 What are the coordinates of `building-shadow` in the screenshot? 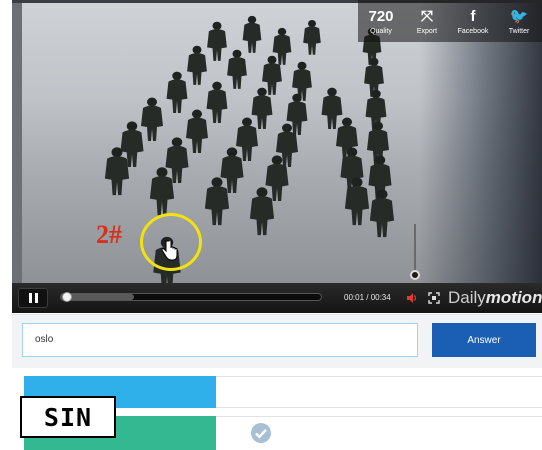 It's located at (481, 141).